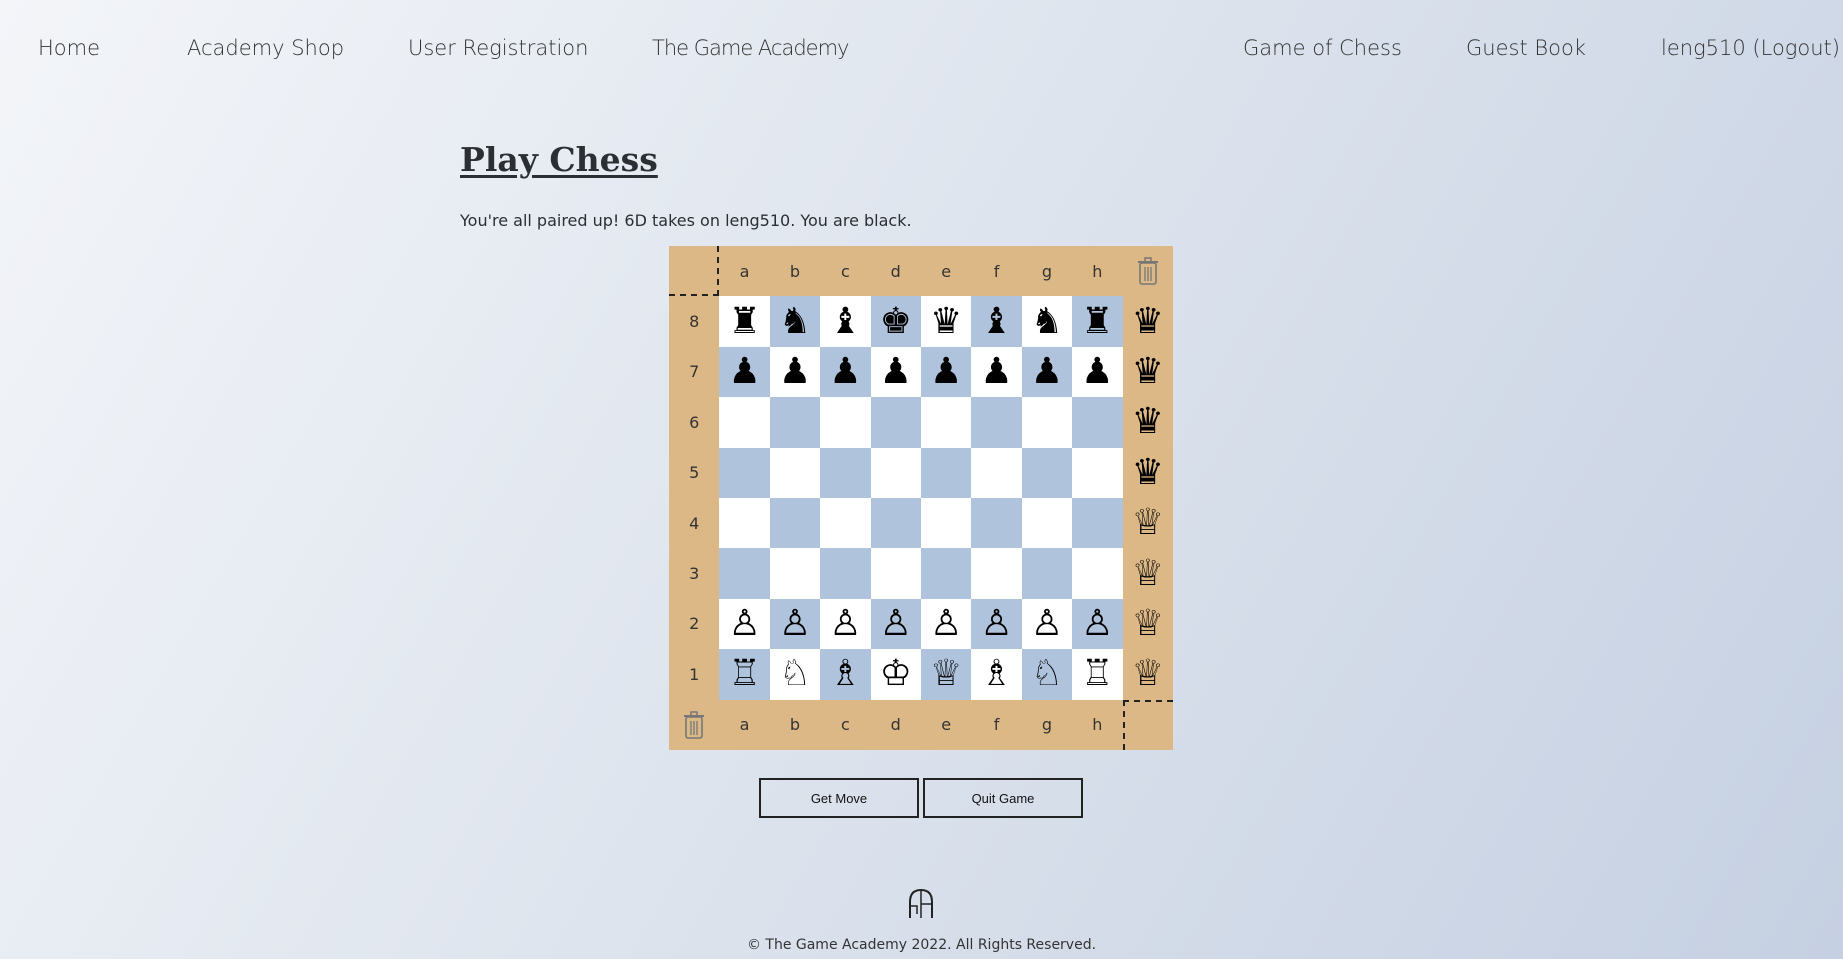 The height and width of the screenshot is (959, 1843). Describe the element at coordinates (1047, 573) in the screenshot. I see `board-square-g3` at that location.